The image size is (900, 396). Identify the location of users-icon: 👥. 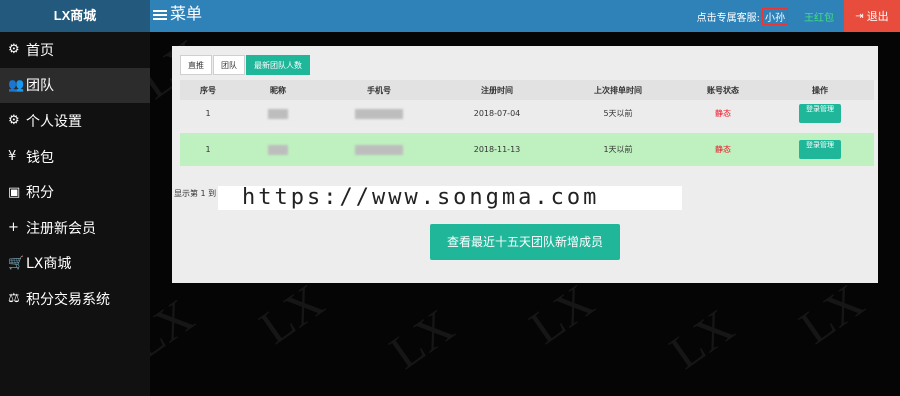
(16, 85).